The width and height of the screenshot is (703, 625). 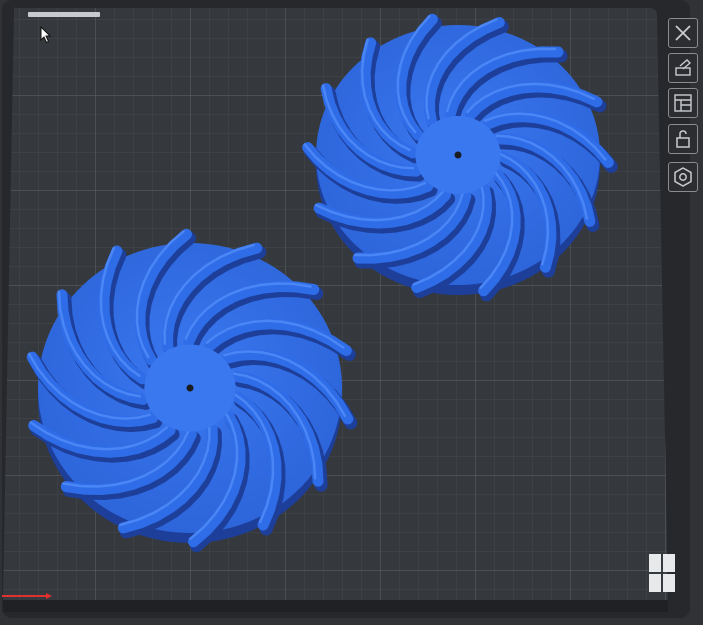 I want to click on mouse-cursor-icon, so click(x=46, y=35).